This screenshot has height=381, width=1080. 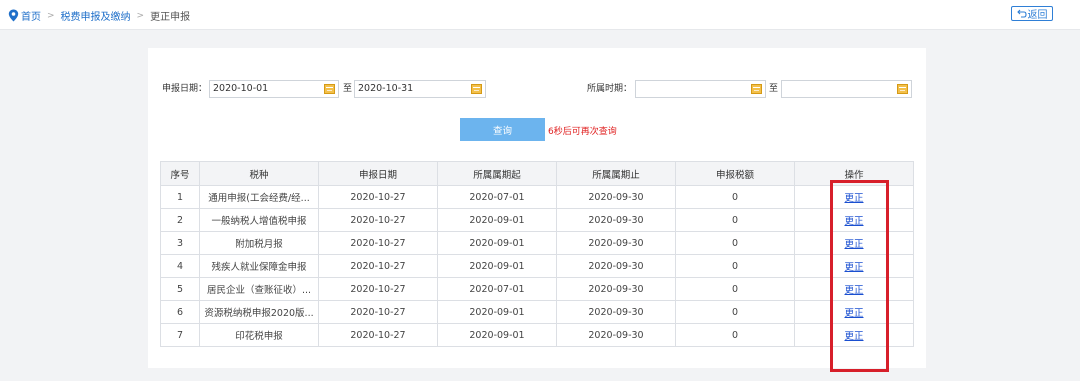 What do you see at coordinates (180, 173) in the screenshot?
I see `column-header-index: 序号` at bounding box center [180, 173].